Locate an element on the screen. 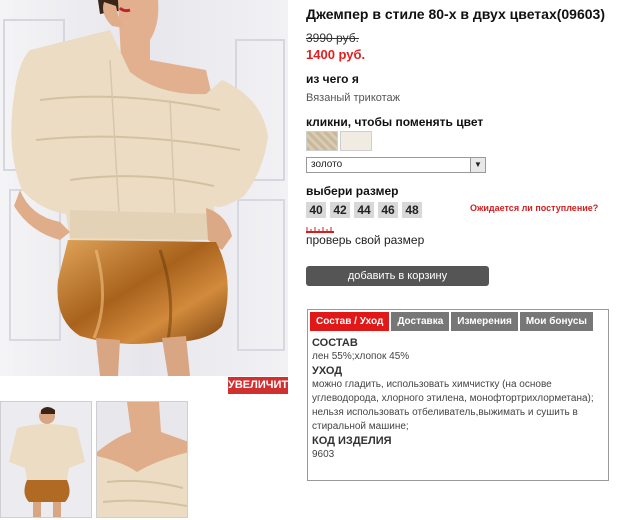 The width and height of the screenshot is (626, 520). size-option-40: 40 is located at coordinates (316, 210).